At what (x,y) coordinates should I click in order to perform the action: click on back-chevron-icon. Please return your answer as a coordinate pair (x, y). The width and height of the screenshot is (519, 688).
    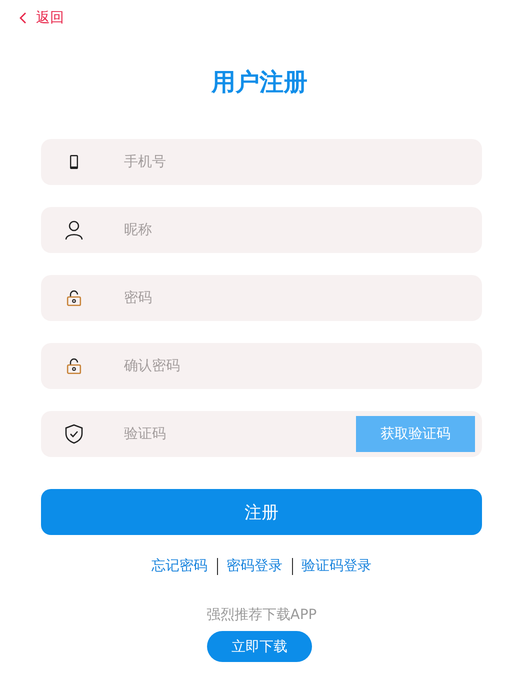
    Looking at the image, I should click on (23, 18).